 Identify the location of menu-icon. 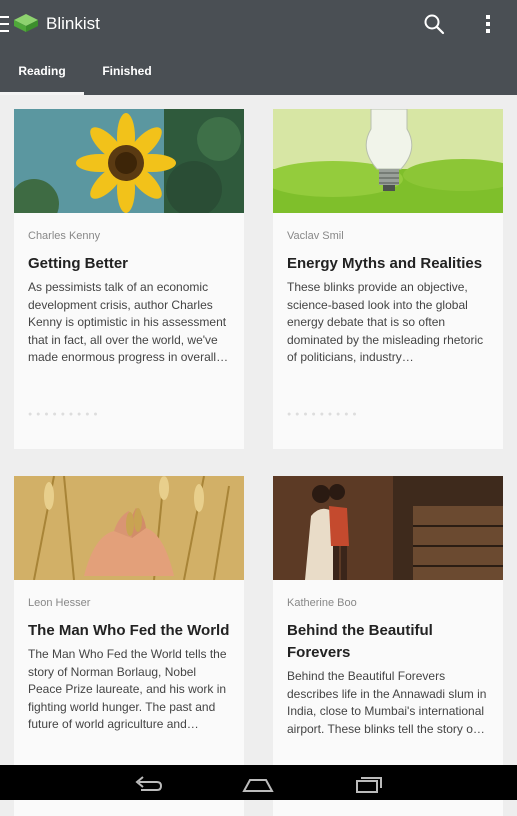
(4, 24).